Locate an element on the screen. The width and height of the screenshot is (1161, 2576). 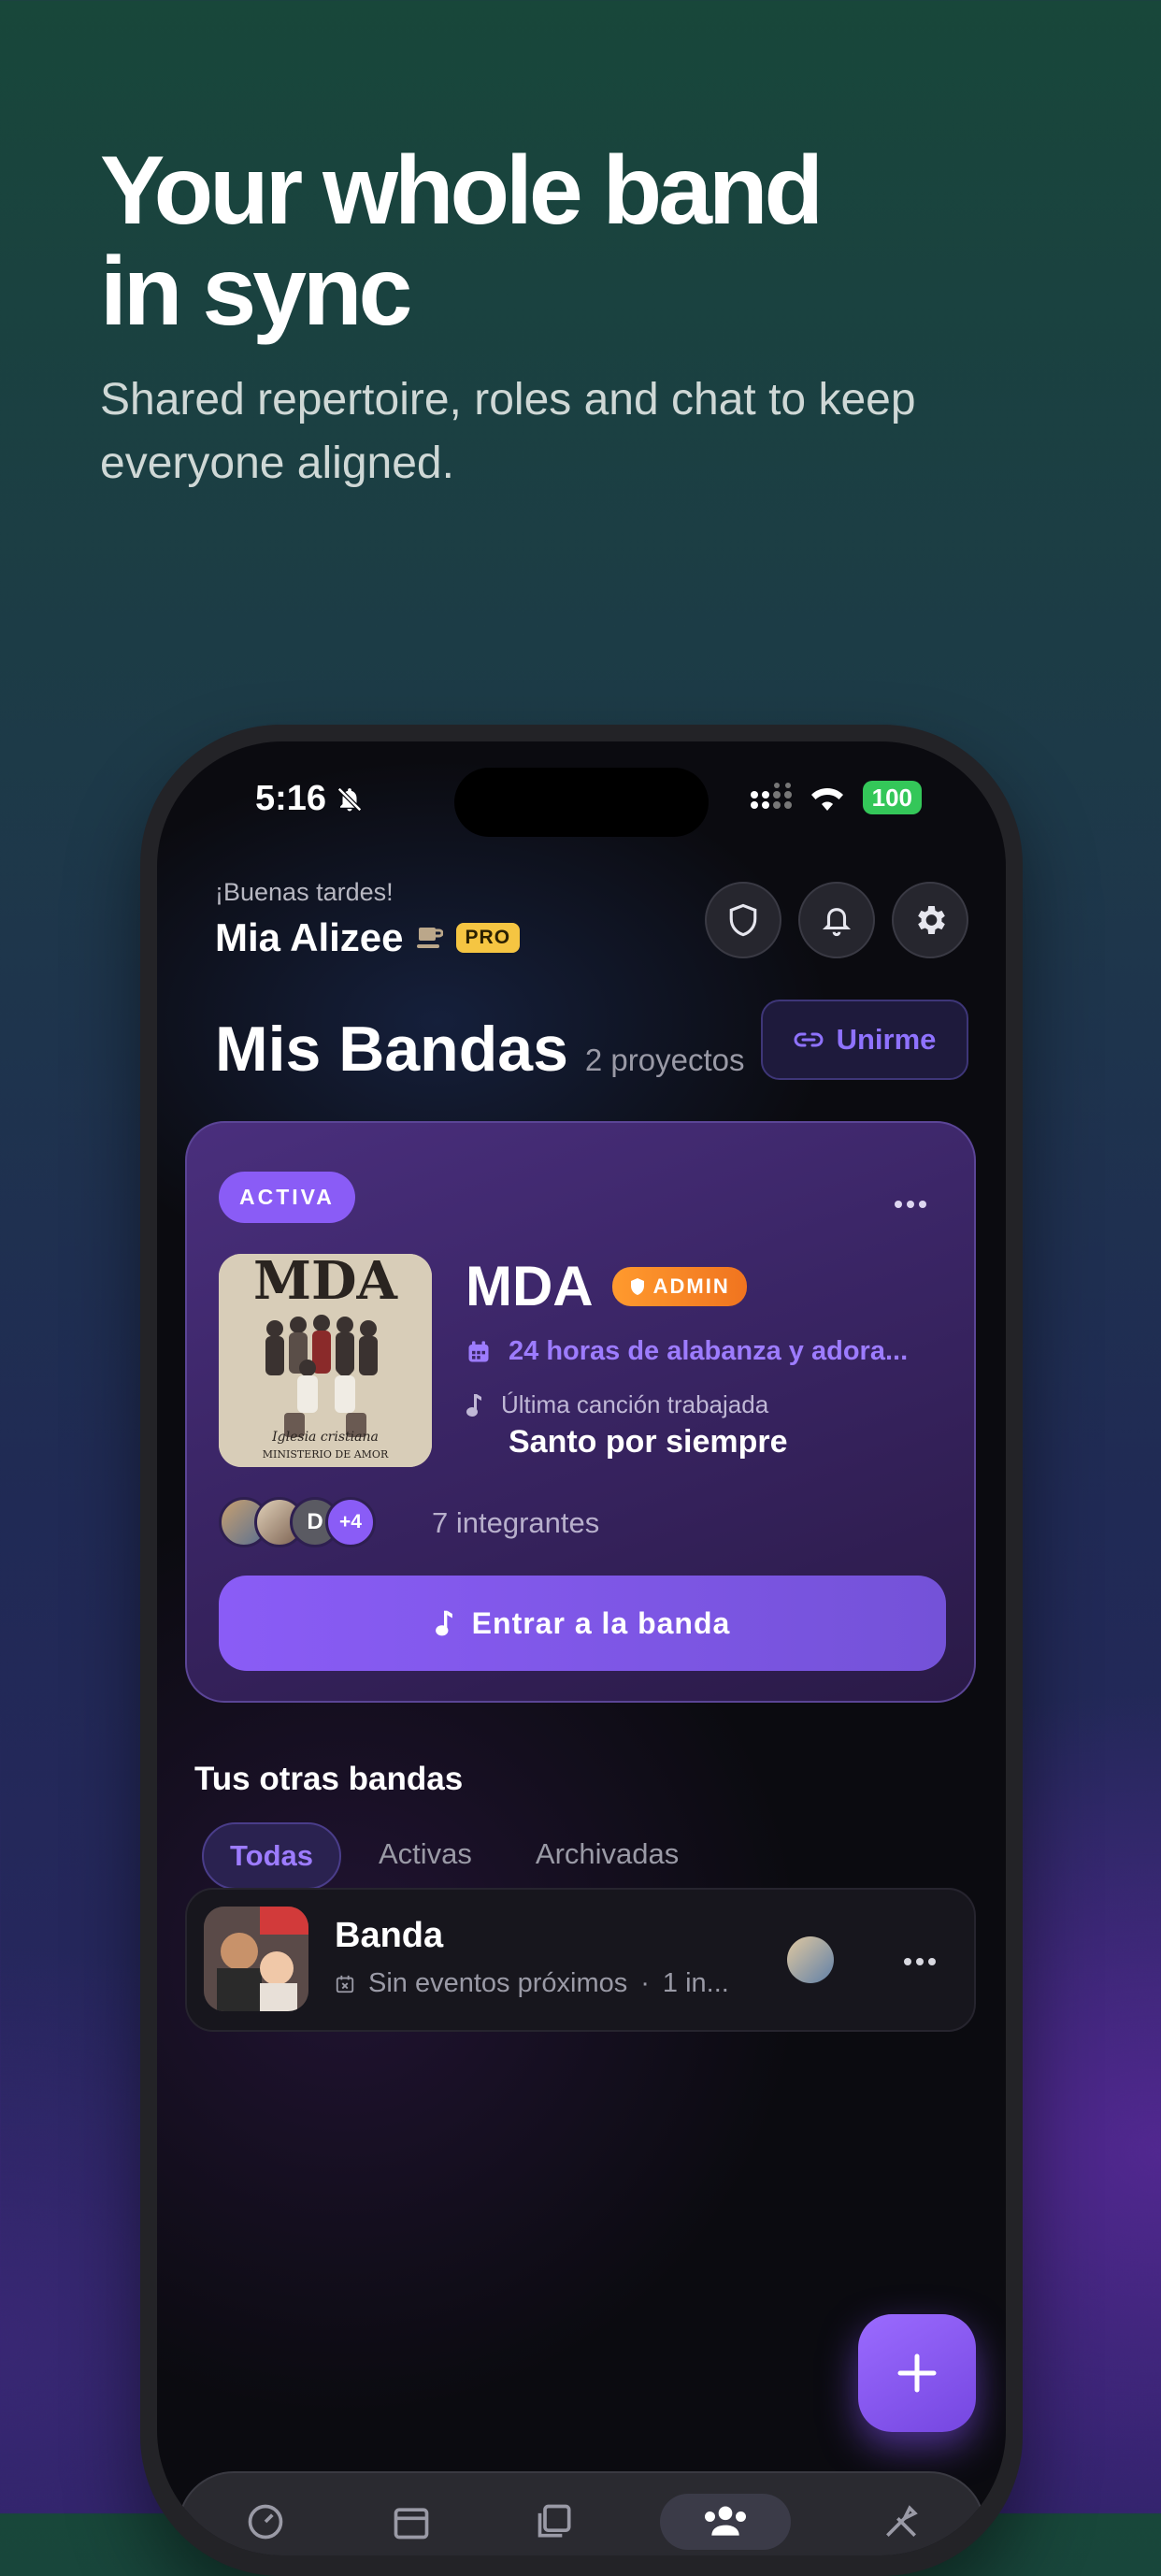
bottom-tab-bar is located at coordinates (581, 2513).